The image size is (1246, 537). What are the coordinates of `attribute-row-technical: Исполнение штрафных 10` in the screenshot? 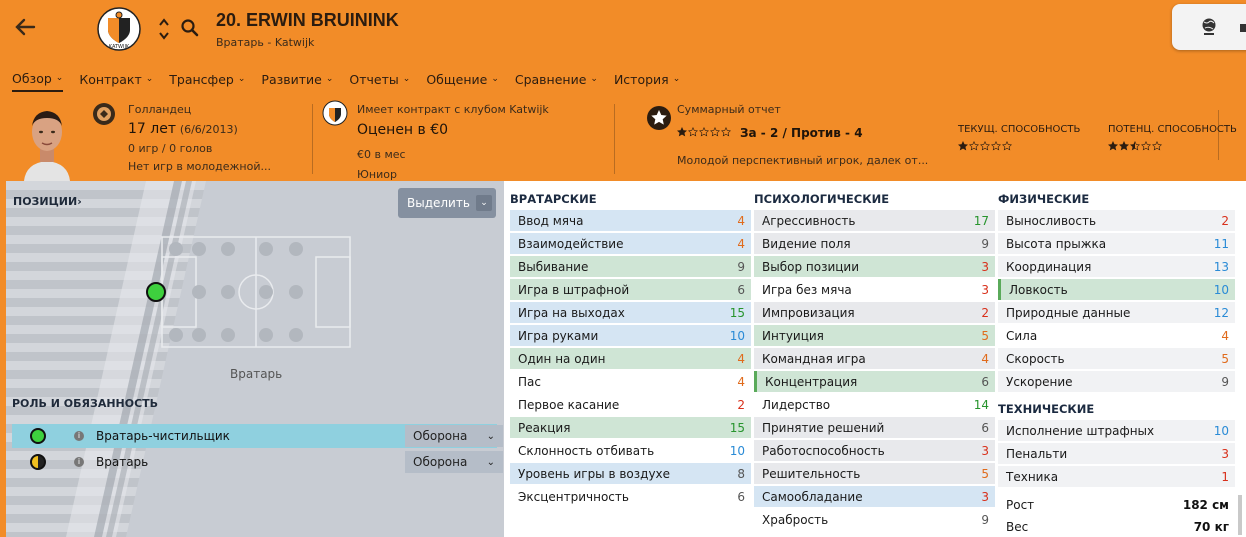 It's located at (1116, 430).